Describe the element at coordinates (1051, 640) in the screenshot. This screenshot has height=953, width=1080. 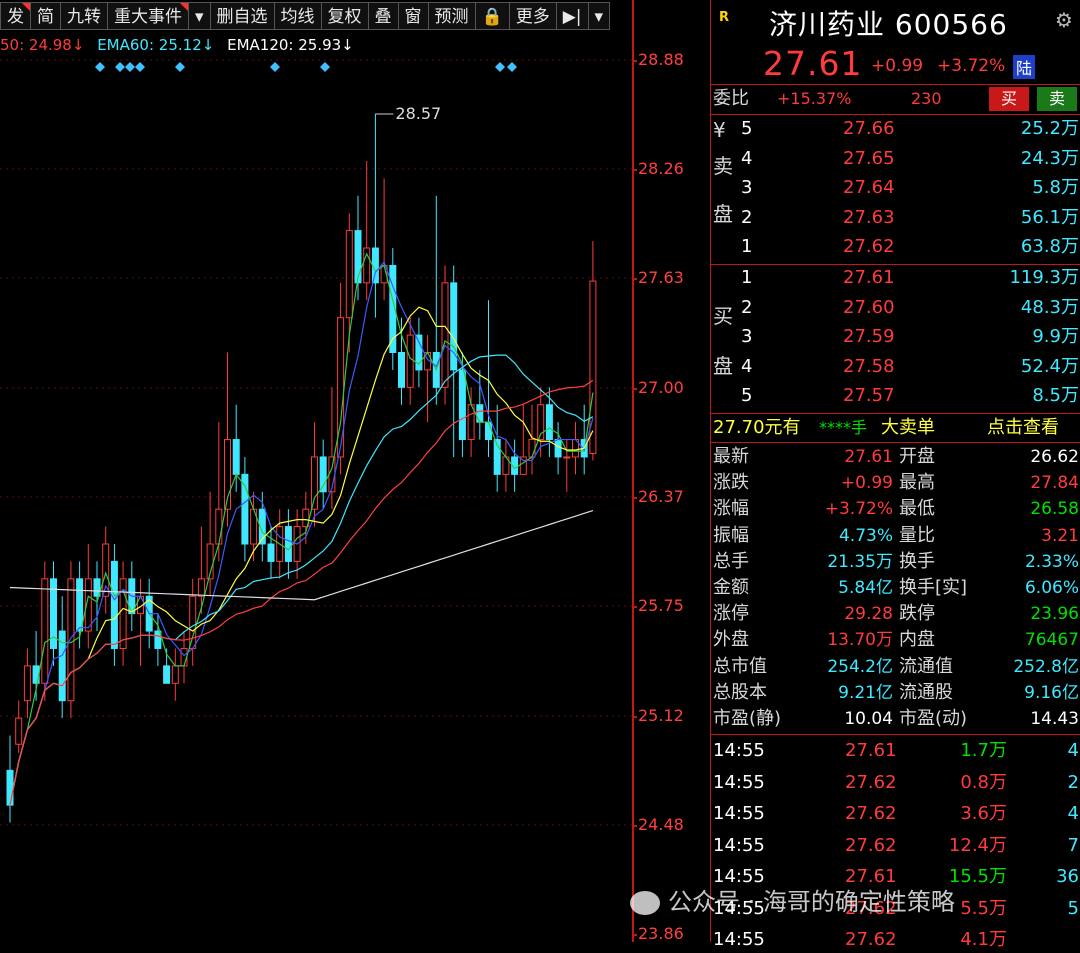
I see `stat-value: 76467` at that location.